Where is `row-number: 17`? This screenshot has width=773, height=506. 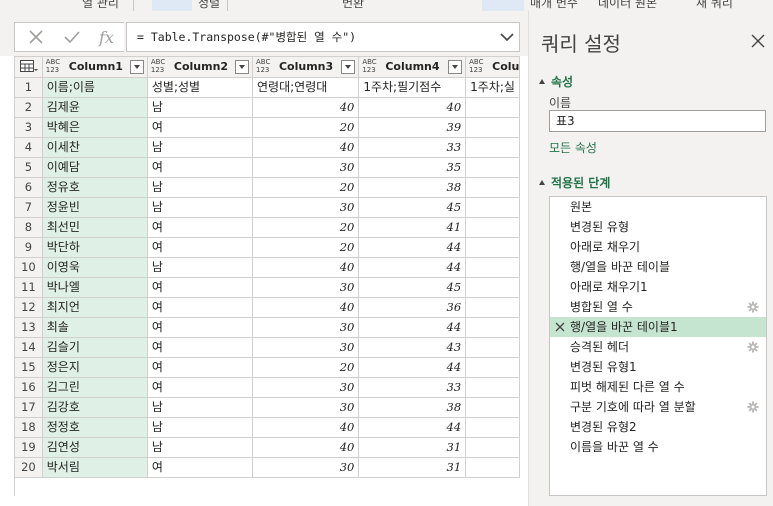 row-number: 17 is located at coordinates (29, 407).